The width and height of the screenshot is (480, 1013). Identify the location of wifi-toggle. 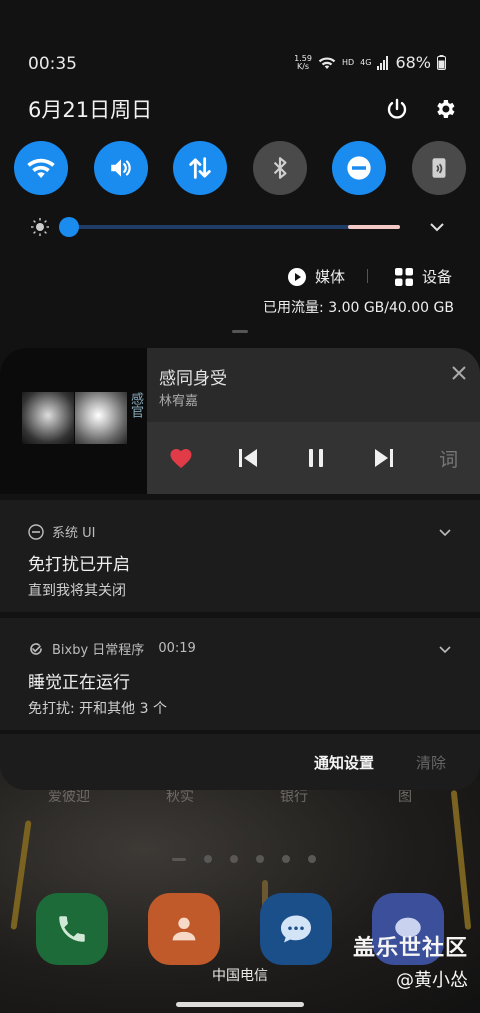
(41, 168).